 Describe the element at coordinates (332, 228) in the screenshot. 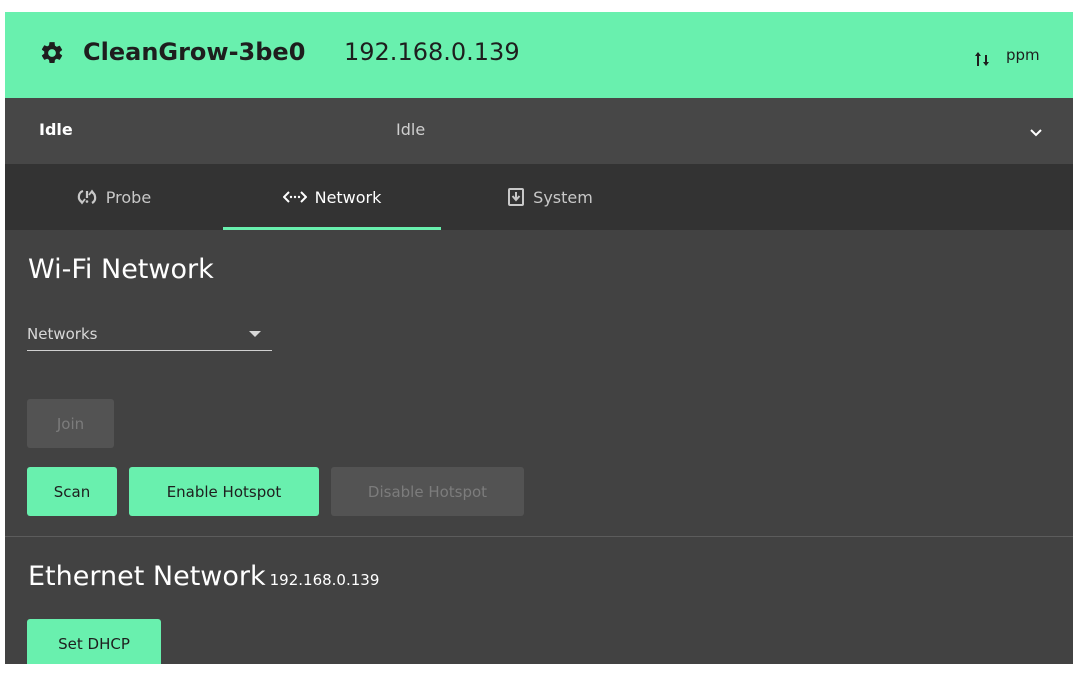

I see `active-tab-indicator` at that location.